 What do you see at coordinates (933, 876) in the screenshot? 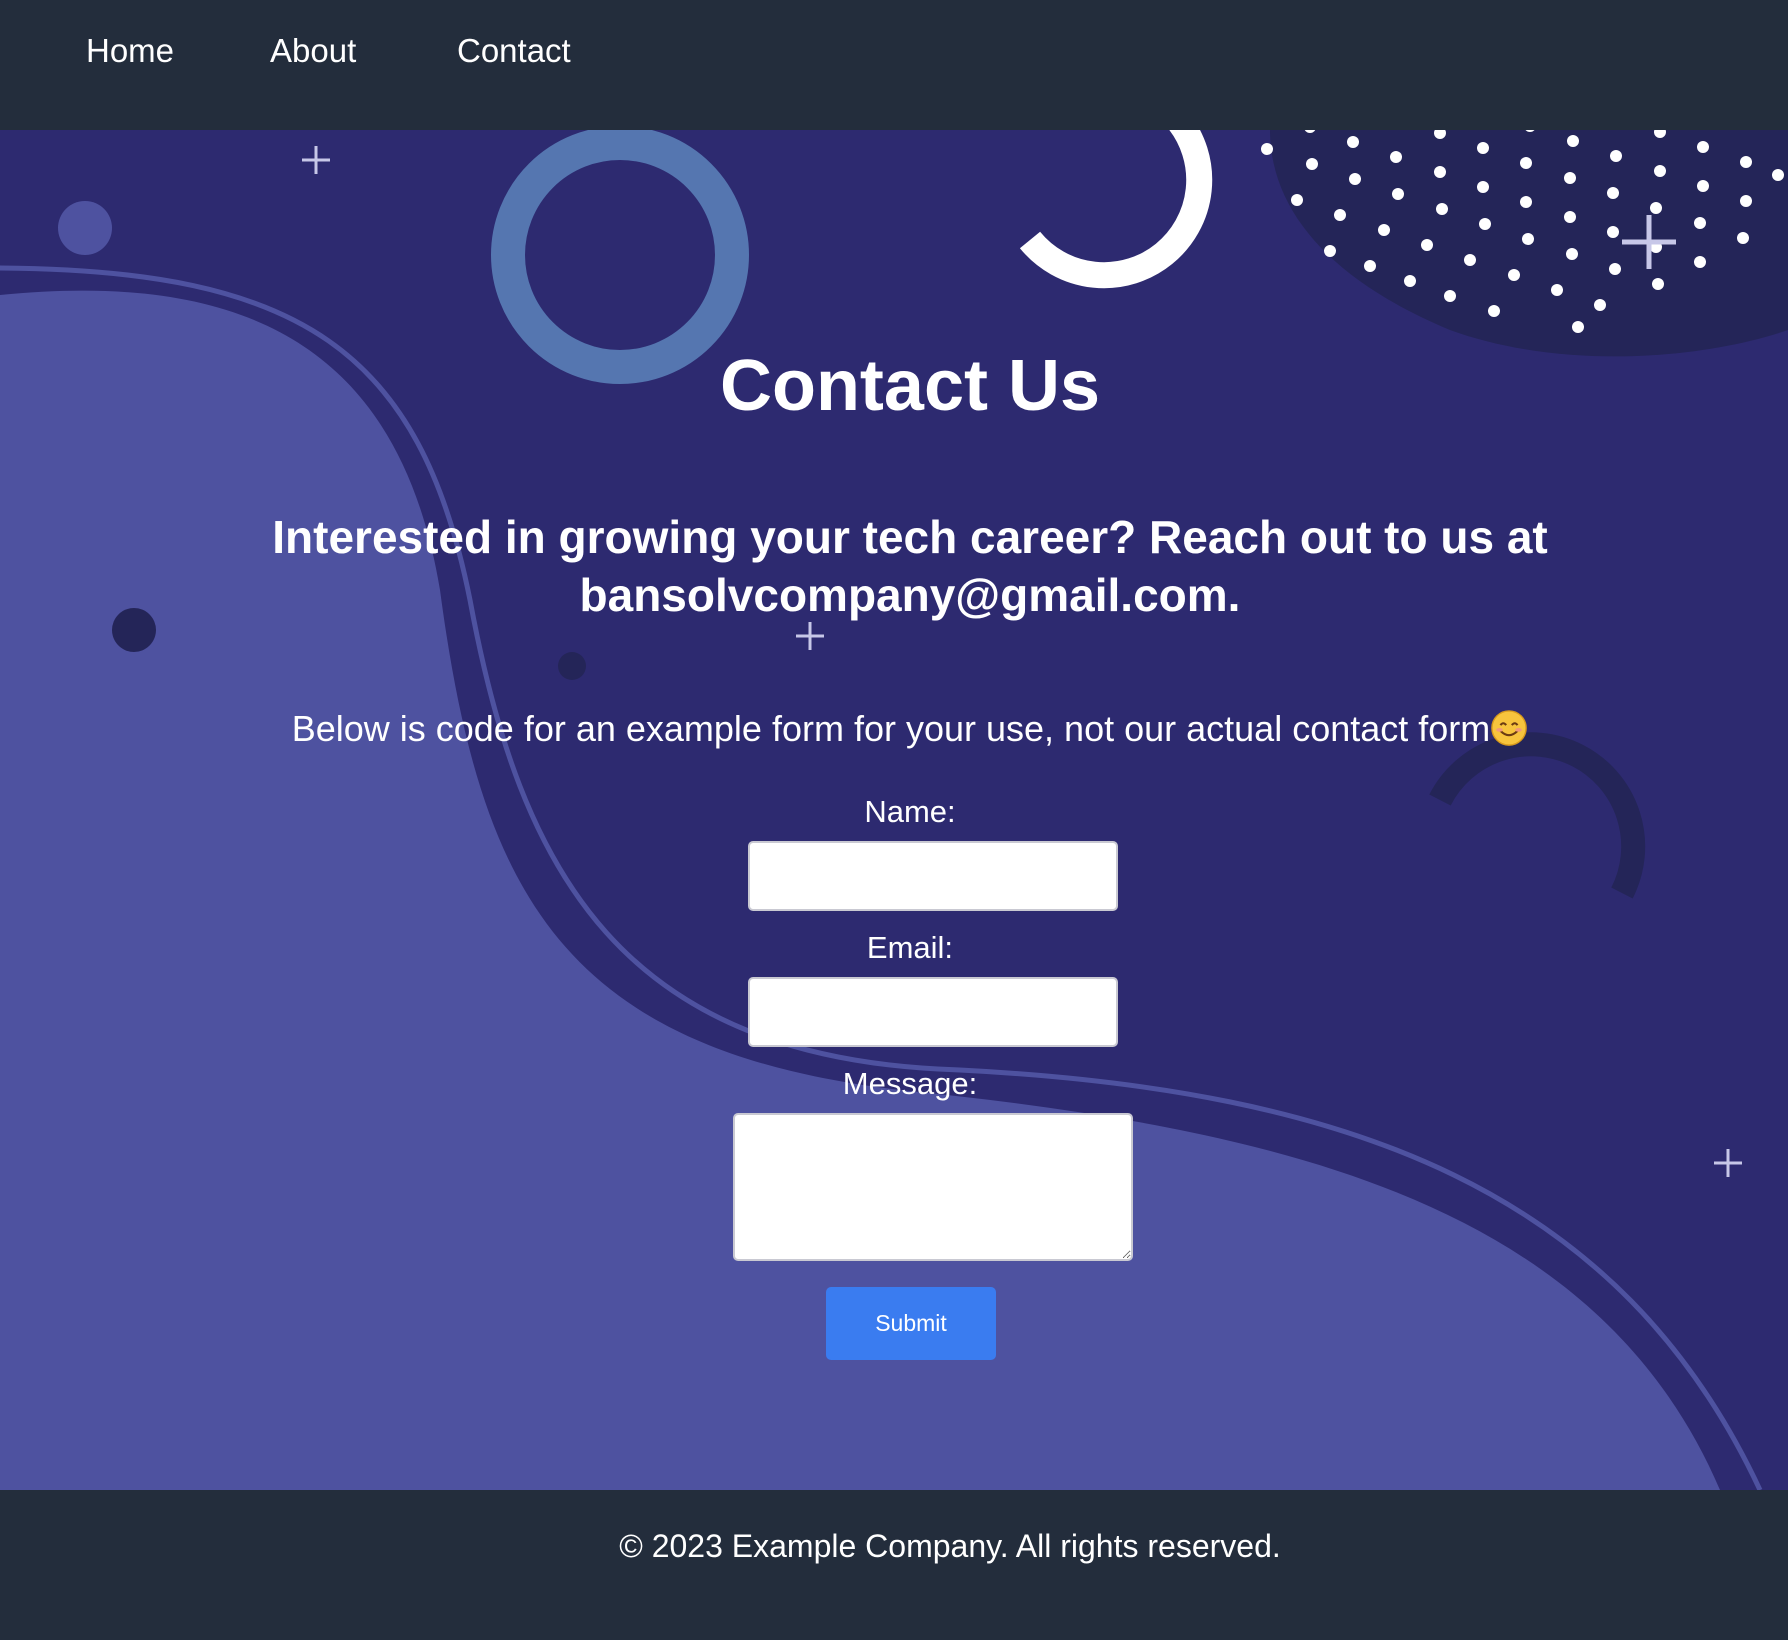
I see `name-input` at bounding box center [933, 876].